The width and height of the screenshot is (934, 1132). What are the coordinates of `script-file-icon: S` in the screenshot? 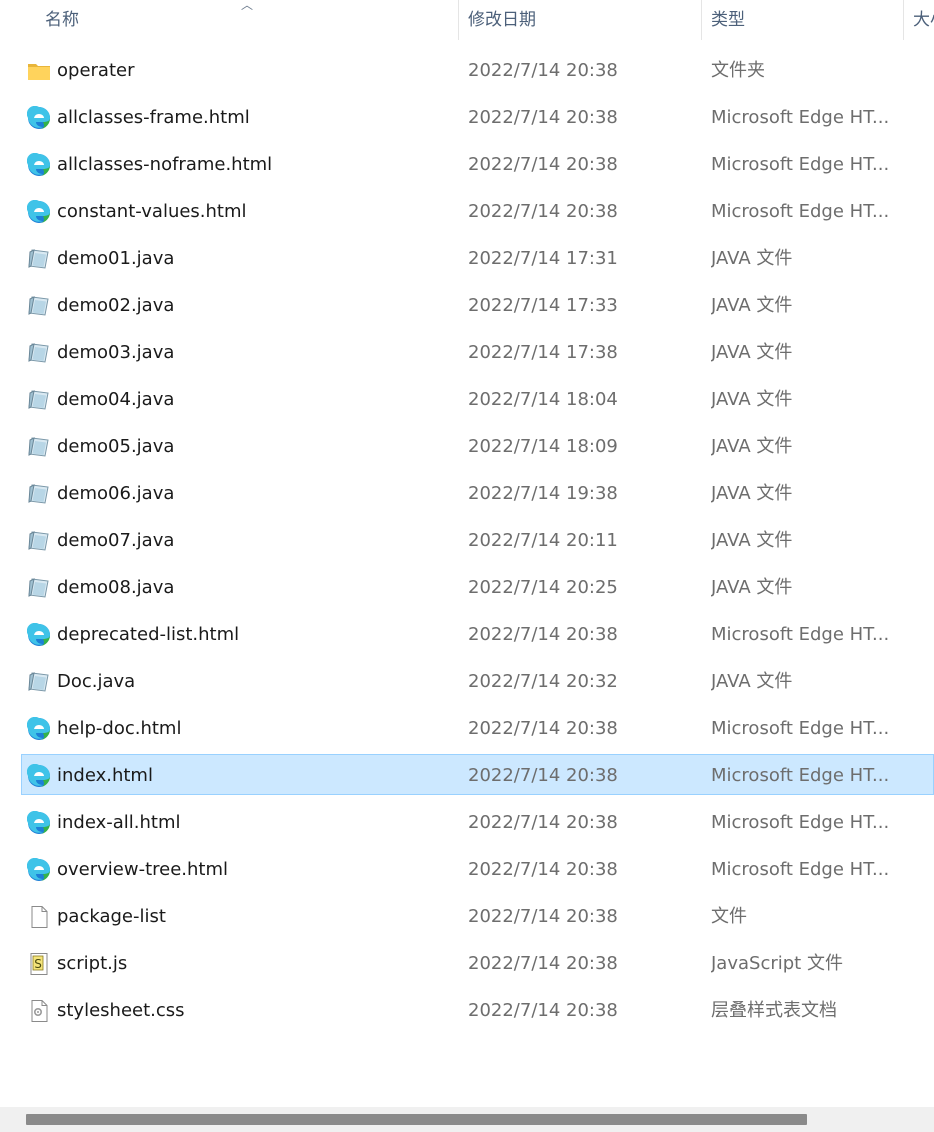 It's located at (39, 964).